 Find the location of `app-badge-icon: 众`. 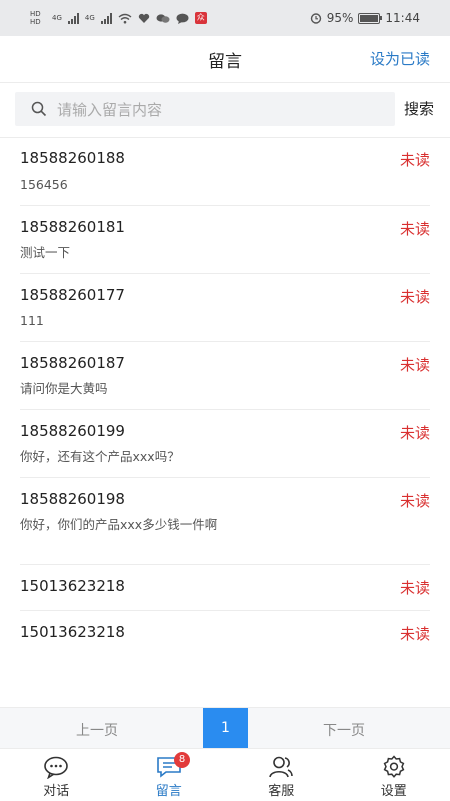

app-badge-icon: 众 is located at coordinates (201, 18).